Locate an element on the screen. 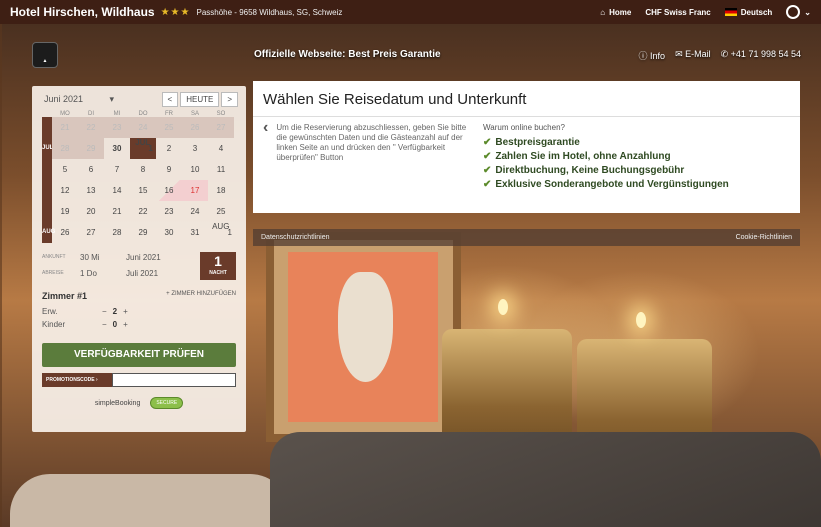 The image size is (821, 527). user-menu: ⌄ is located at coordinates (798, 12).